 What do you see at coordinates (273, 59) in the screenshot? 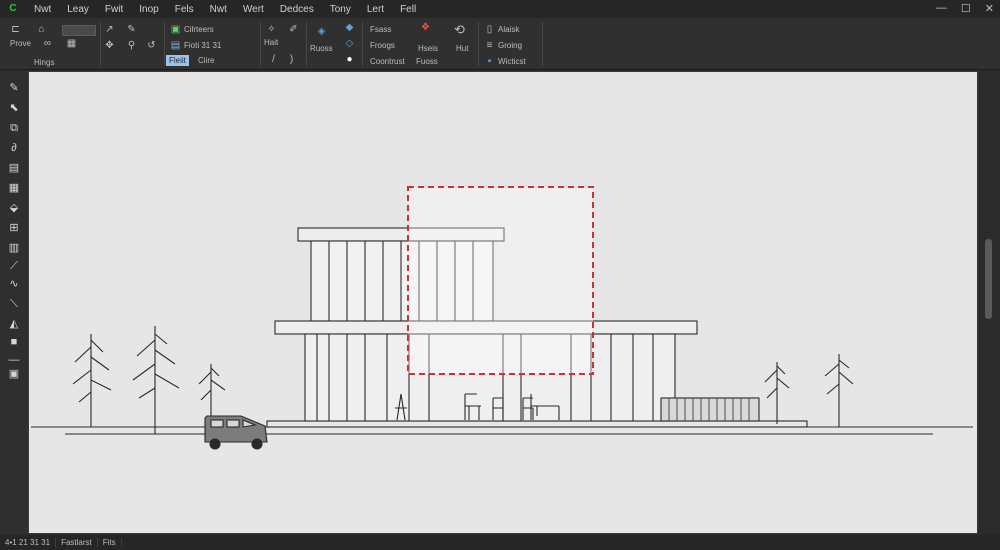
I see `slash-icon: /` at bounding box center [273, 59].